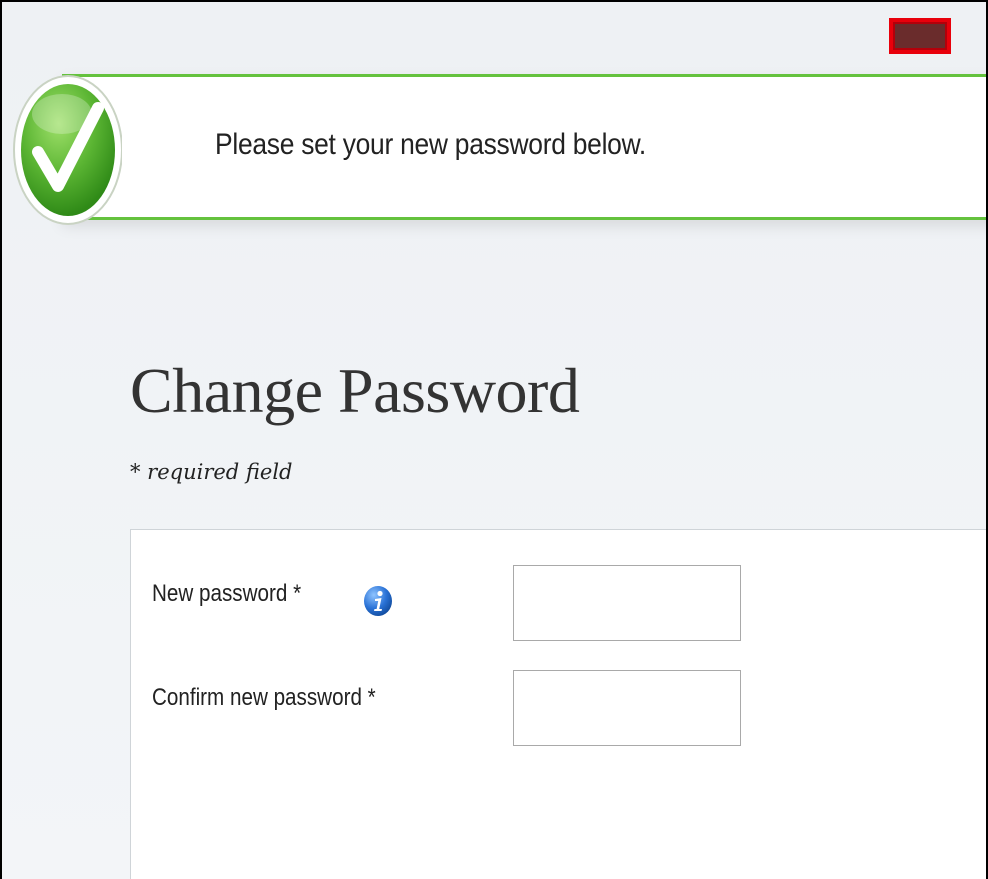 Image resolution: width=988 pixels, height=879 pixels. Describe the element at coordinates (264, 697) in the screenshot. I see `confirm-password-label: Confirm new password *` at that location.